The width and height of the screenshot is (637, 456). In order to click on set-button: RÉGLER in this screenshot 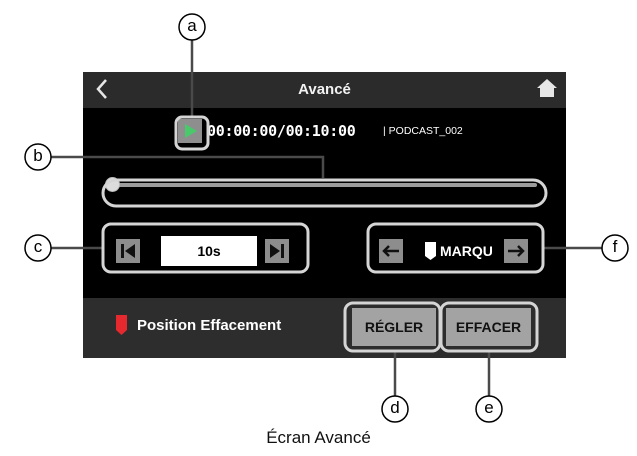, I will do `click(394, 327)`.